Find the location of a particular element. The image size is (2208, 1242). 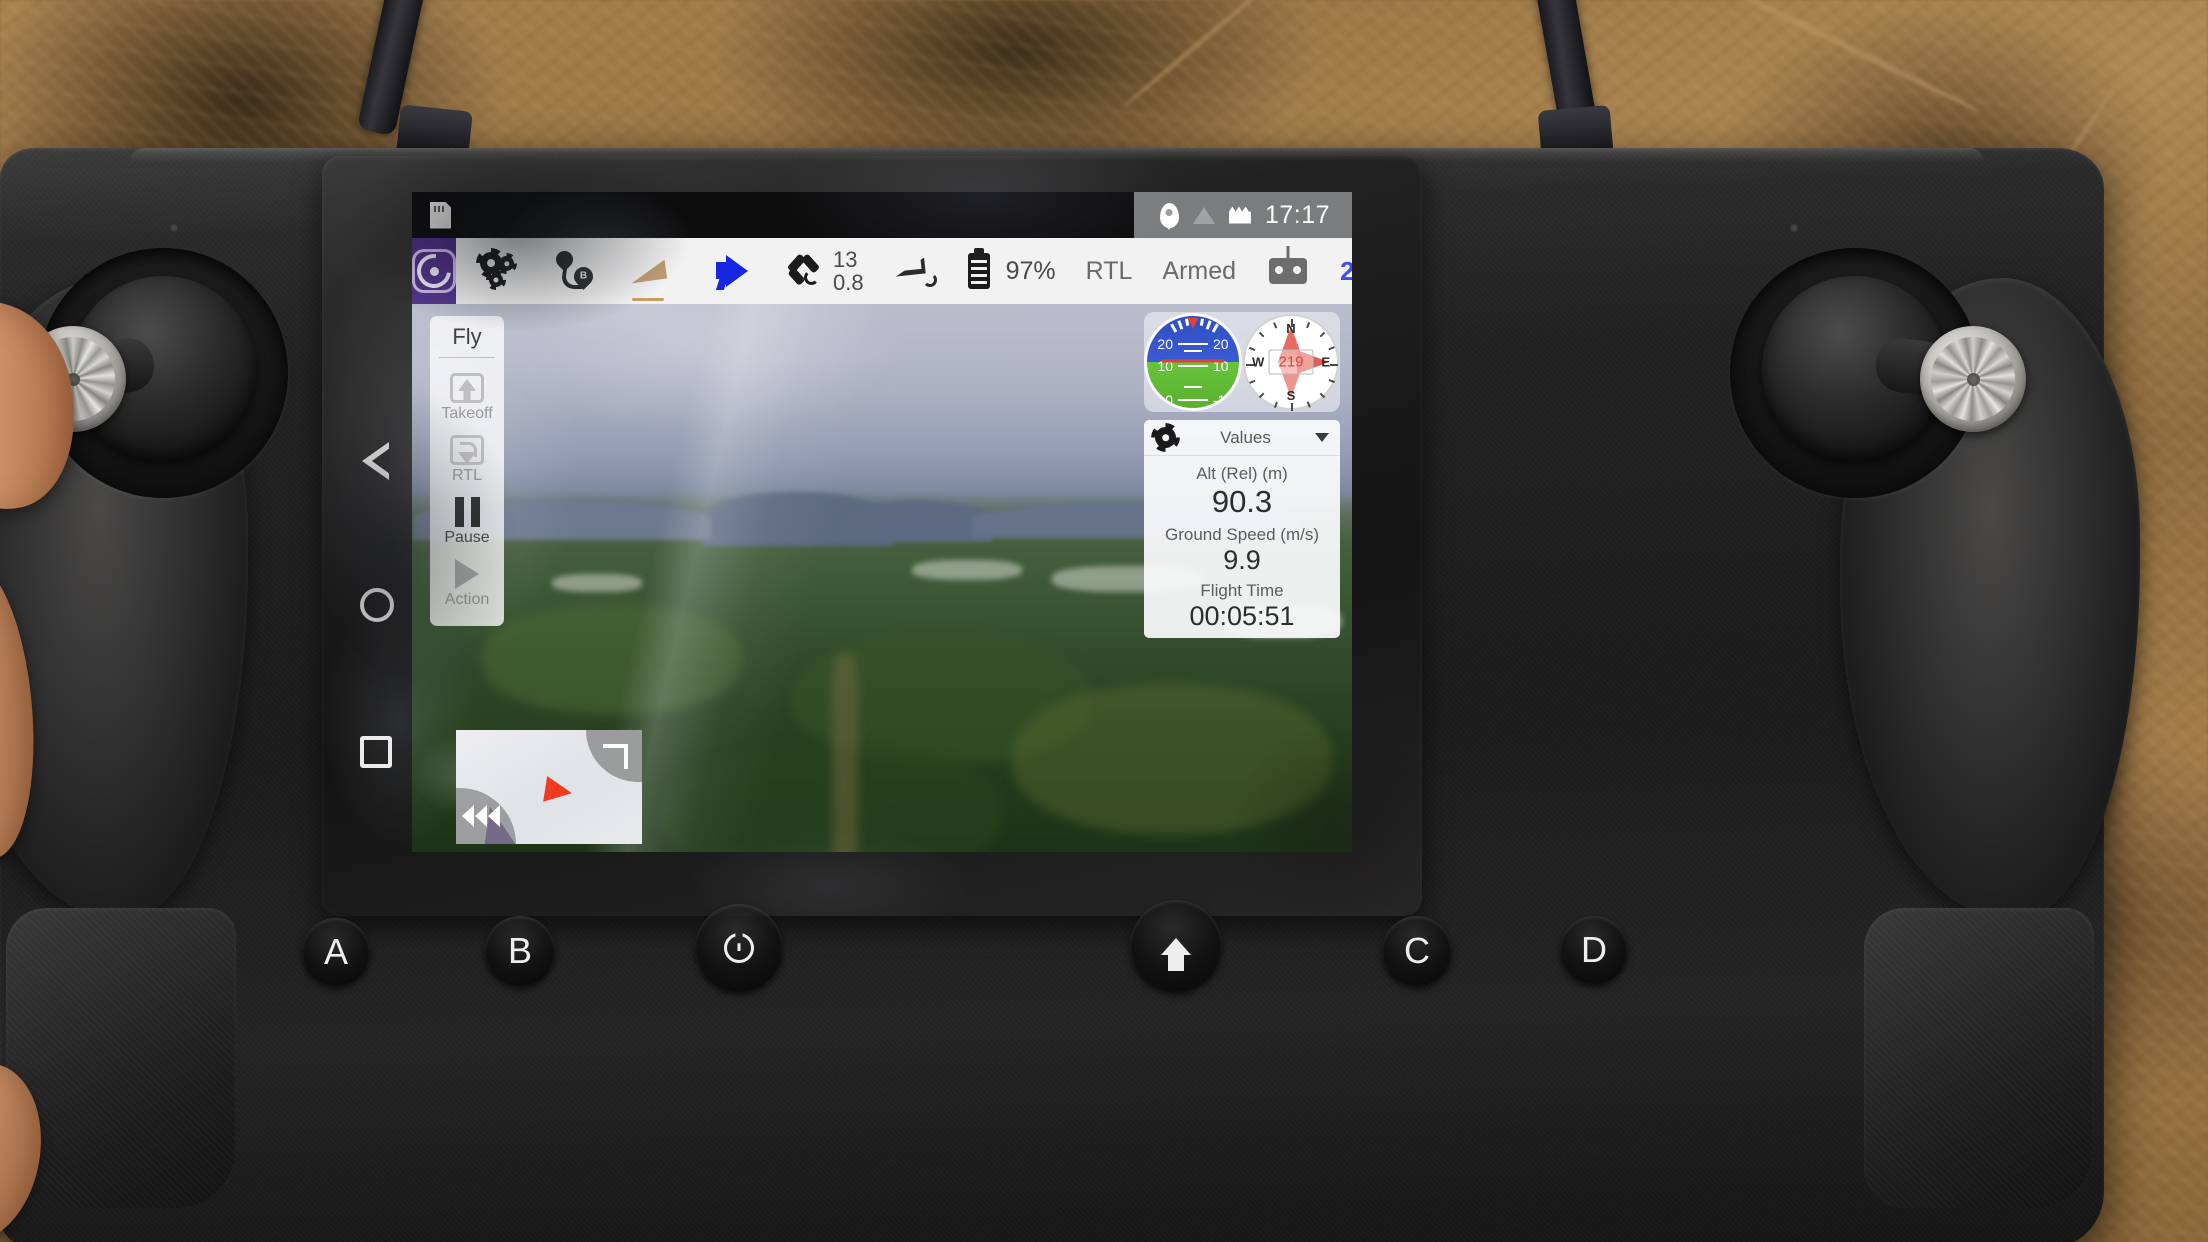

compass-label-east: E is located at coordinates (1325, 362).